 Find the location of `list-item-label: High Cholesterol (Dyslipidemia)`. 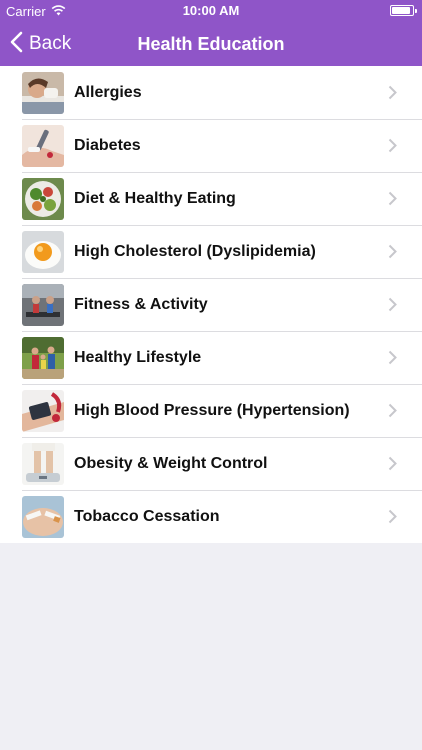

list-item-label: High Cholesterol (Dyslipidemia) is located at coordinates (195, 251).